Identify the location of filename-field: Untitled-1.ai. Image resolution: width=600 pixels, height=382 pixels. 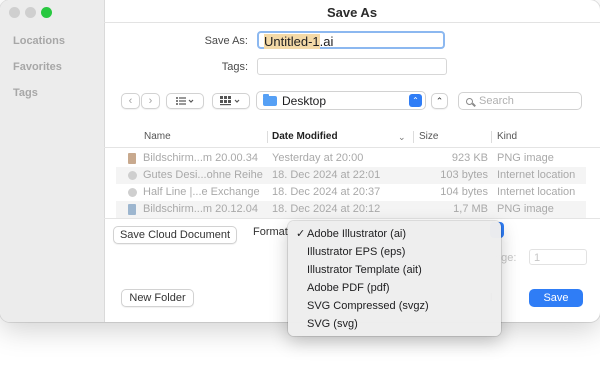
(351, 40).